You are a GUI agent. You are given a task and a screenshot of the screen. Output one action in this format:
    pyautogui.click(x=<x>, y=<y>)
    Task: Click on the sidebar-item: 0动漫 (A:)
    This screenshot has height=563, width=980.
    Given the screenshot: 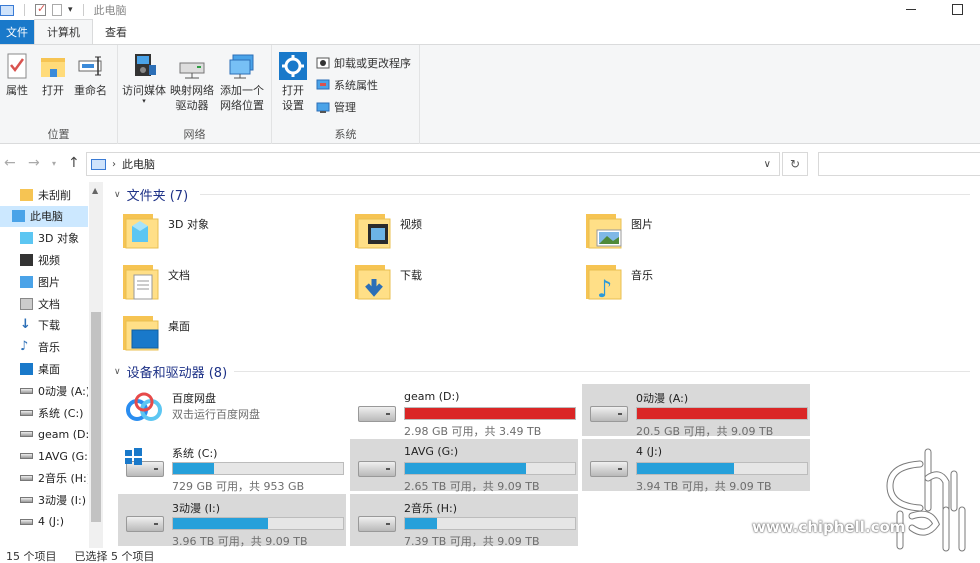 What is the action you would take?
    pyautogui.click(x=44, y=390)
    